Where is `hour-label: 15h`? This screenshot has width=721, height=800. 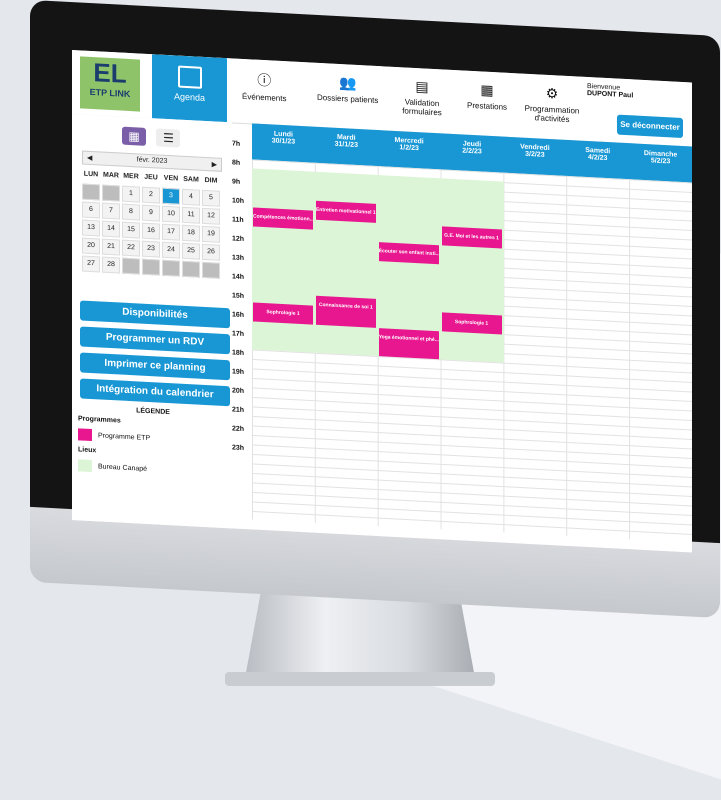 hour-label: 15h is located at coordinates (238, 296).